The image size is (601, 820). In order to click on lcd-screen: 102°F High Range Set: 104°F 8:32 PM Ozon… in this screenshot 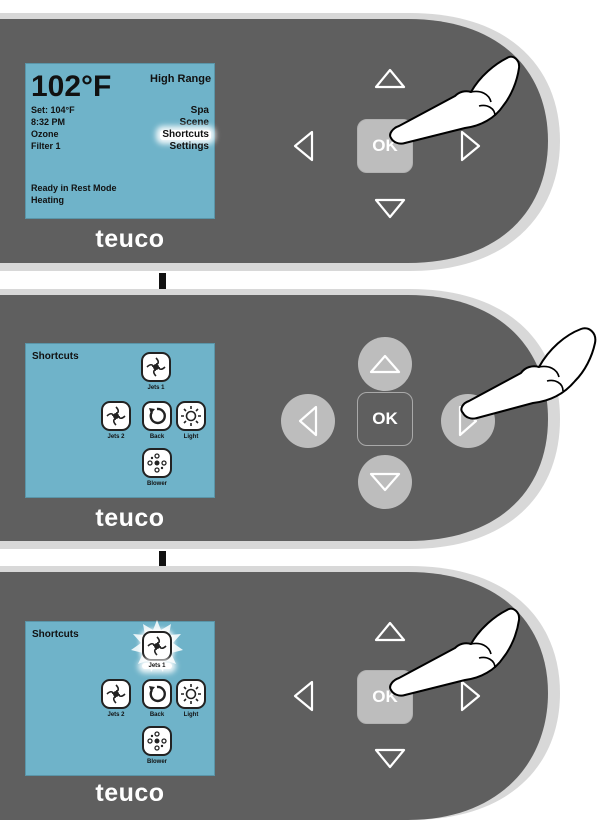, I will do `click(120, 141)`.